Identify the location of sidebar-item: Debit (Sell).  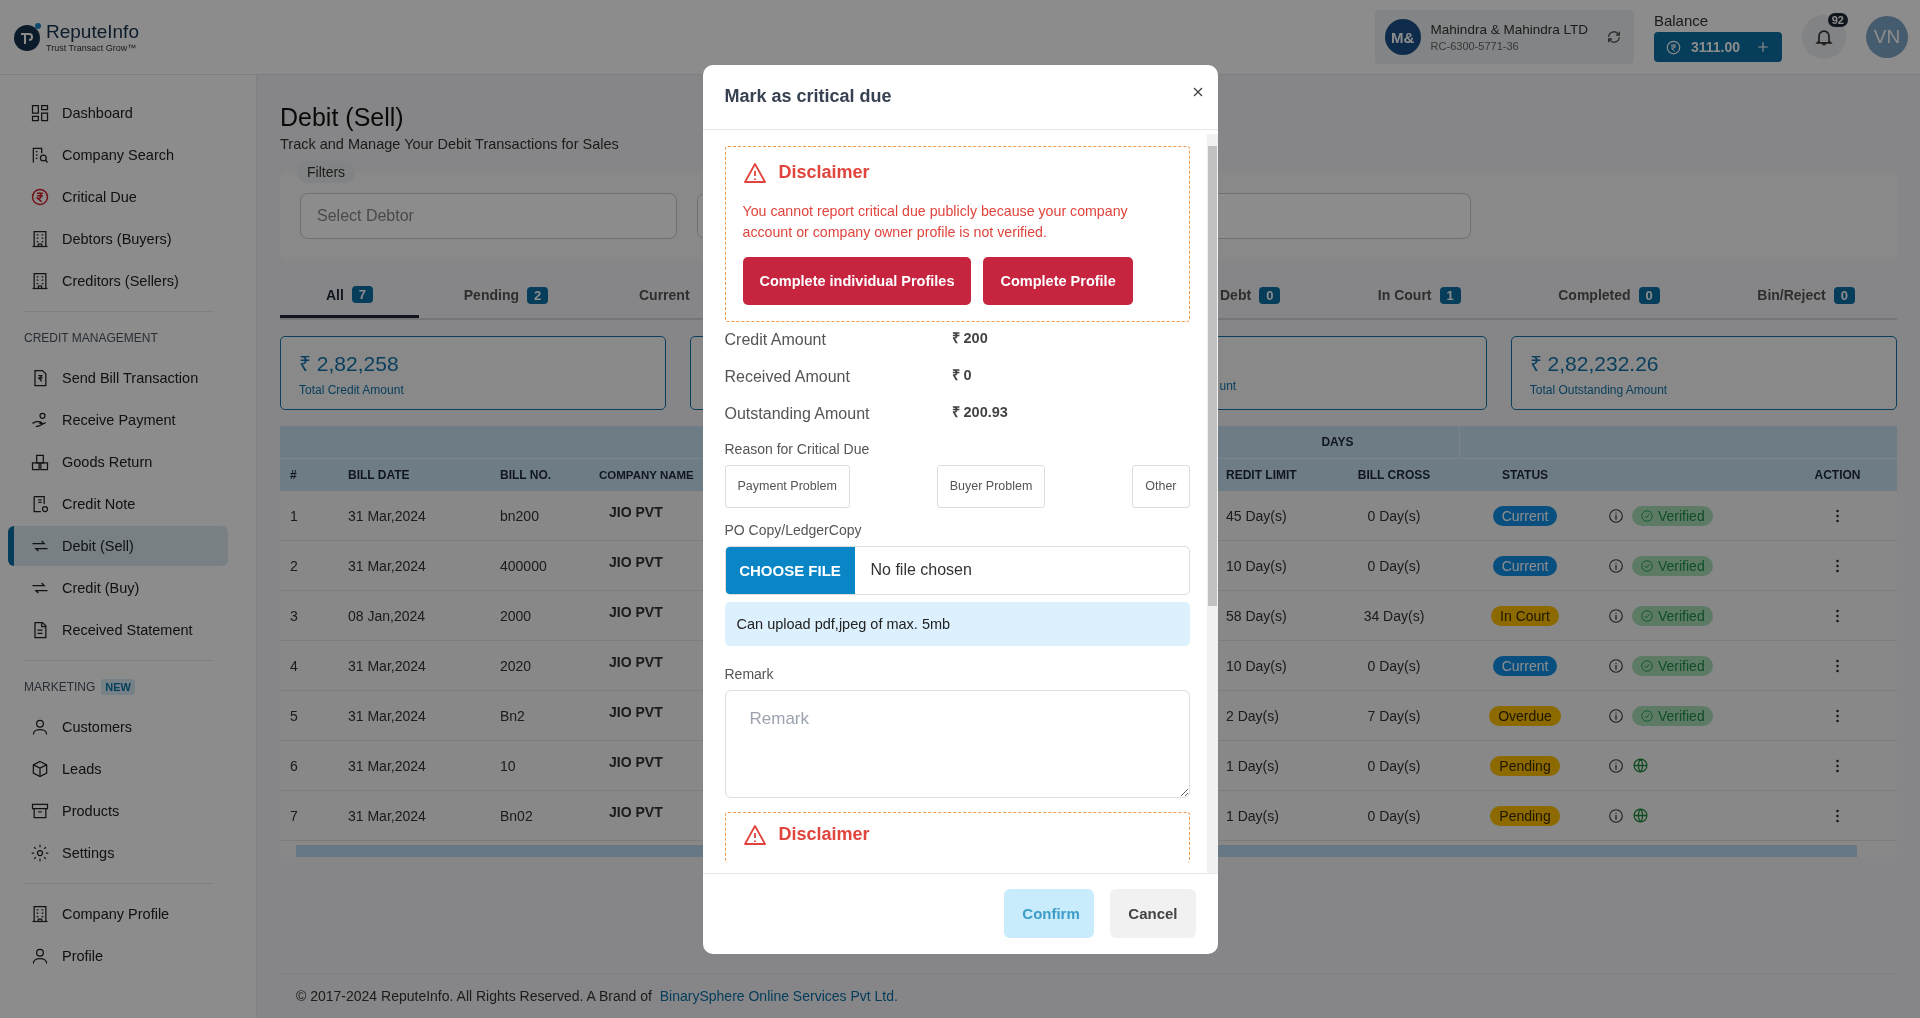
(118, 546).